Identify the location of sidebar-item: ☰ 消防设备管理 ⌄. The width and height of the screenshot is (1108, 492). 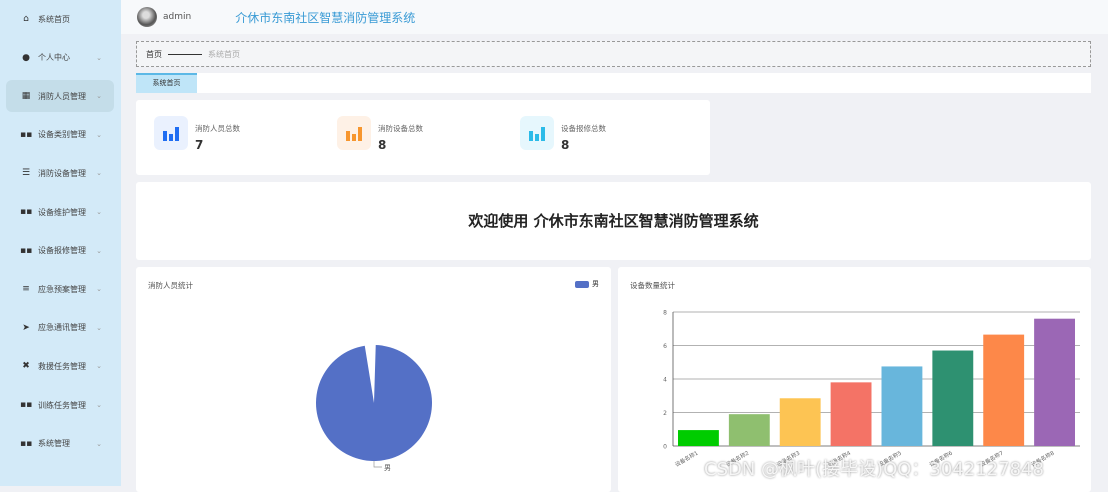
(60, 173).